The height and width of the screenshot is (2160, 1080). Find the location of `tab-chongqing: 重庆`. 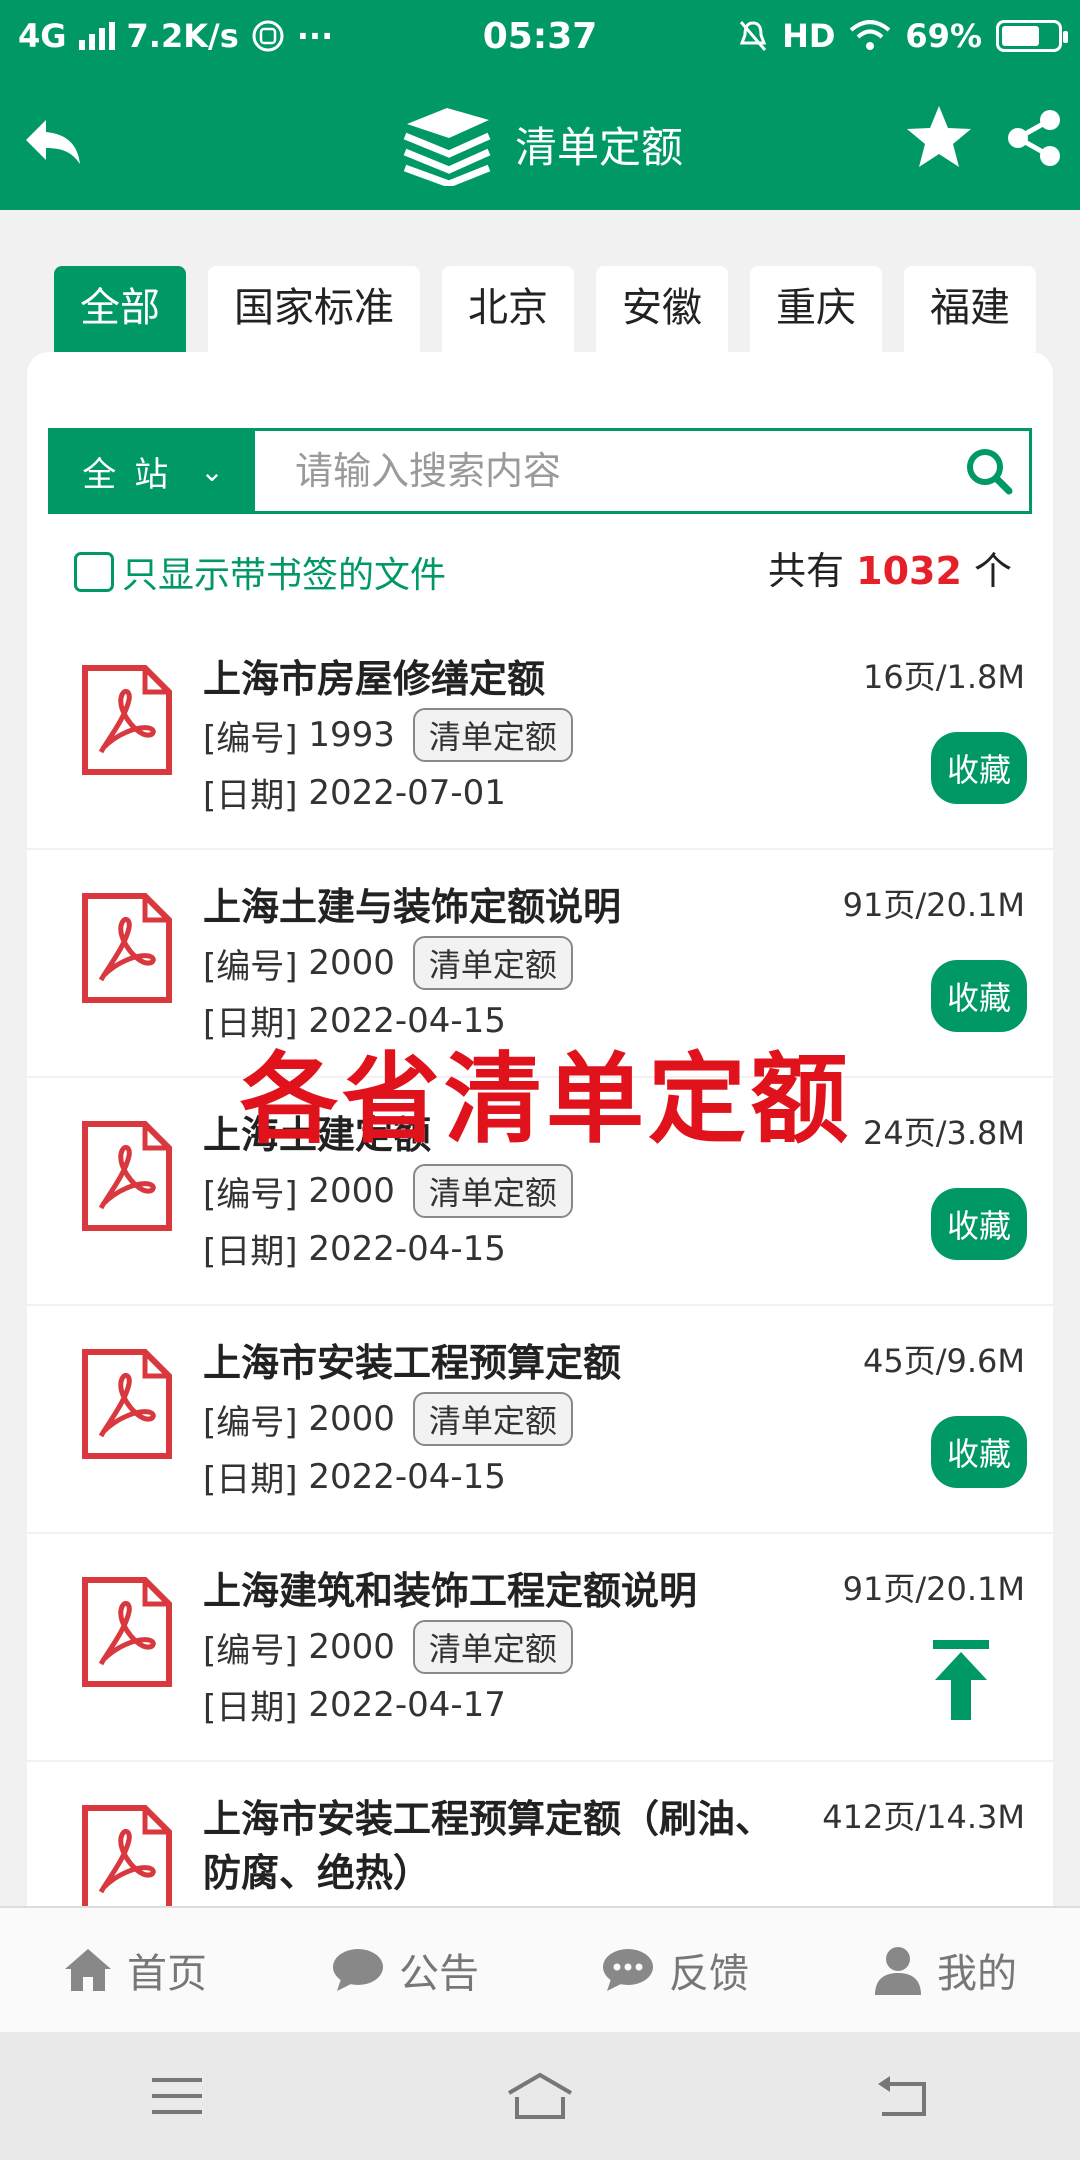

tab-chongqing: 重庆 is located at coordinates (816, 309).